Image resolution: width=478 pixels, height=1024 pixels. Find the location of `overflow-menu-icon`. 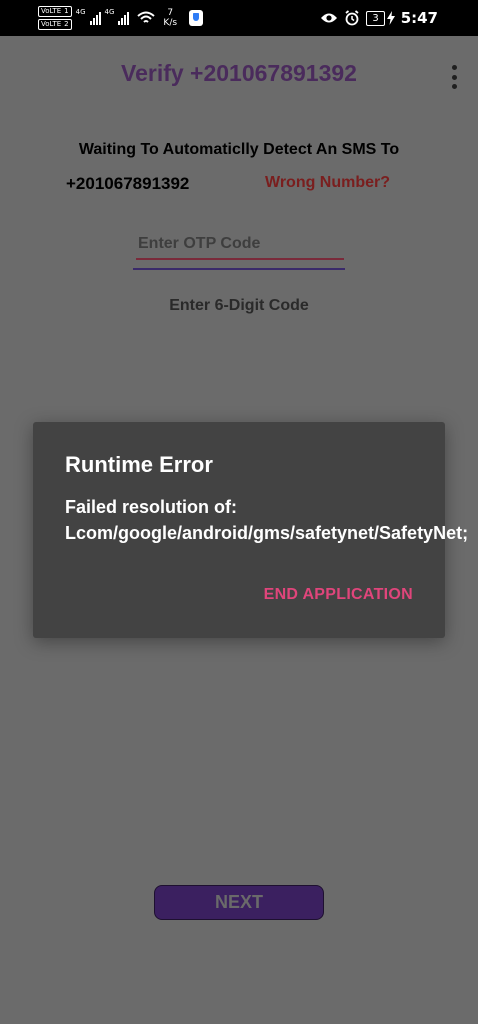

overflow-menu-icon is located at coordinates (454, 77).